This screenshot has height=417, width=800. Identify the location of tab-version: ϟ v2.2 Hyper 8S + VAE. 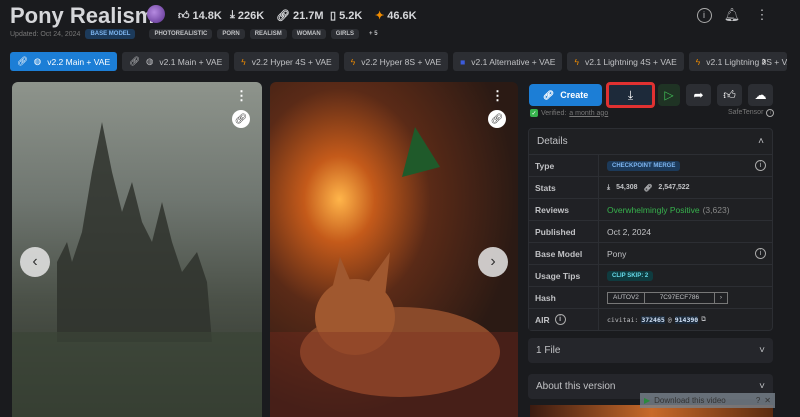
(396, 61).